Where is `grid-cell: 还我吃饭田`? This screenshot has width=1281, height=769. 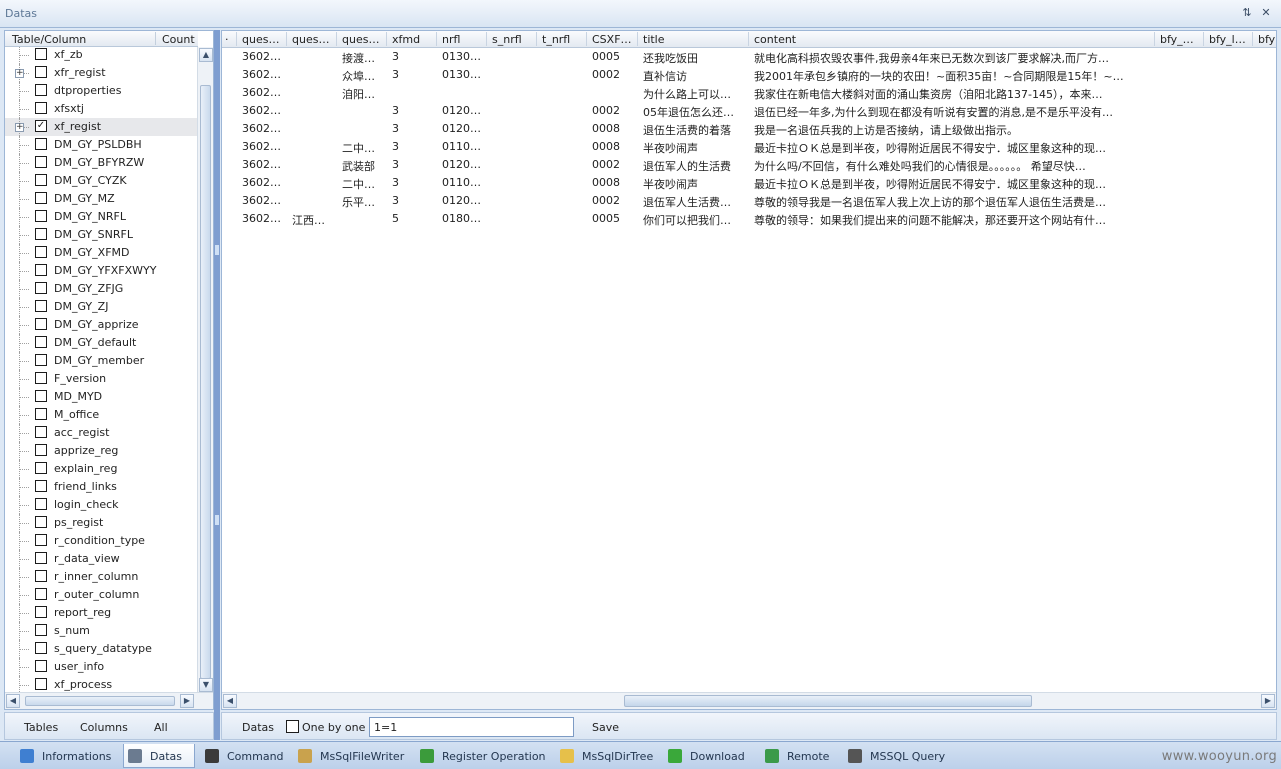 grid-cell: 还我吃饭田 is located at coordinates (695, 58).